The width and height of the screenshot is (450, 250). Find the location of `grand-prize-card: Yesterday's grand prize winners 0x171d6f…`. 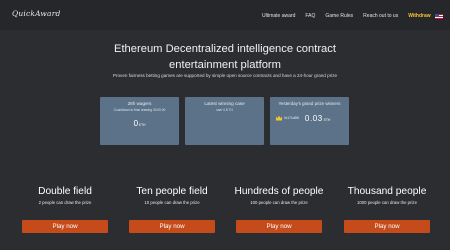

grand-prize-card: Yesterday's grand prize winners 0x171d6f… is located at coordinates (309, 121).